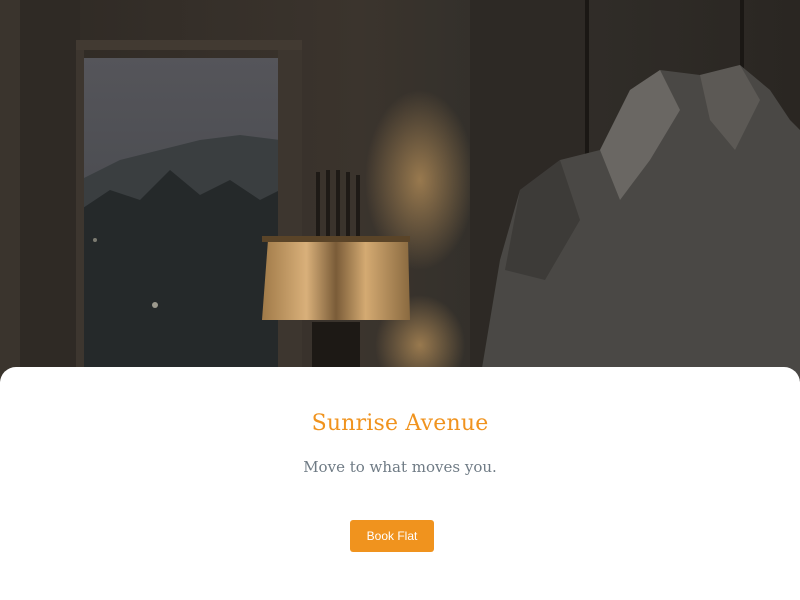 The height and width of the screenshot is (600, 800). What do you see at coordinates (400, 467) in the screenshot?
I see `tagline: Move to what moves you.` at bounding box center [400, 467].